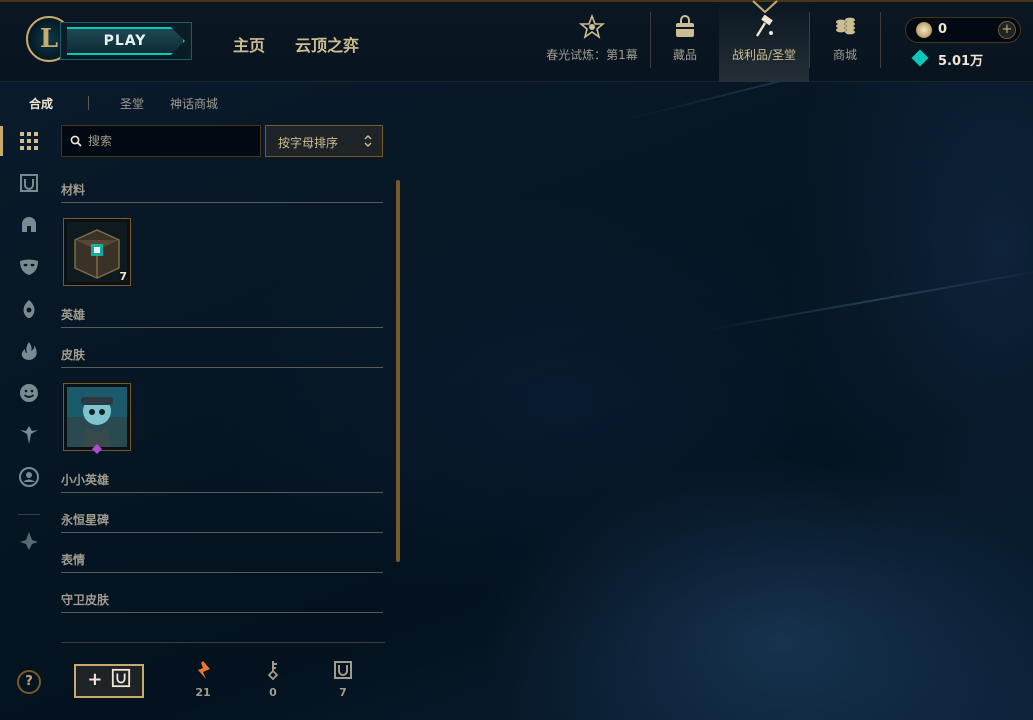  I want to click on rail-active-indicator, so click(1, 141).